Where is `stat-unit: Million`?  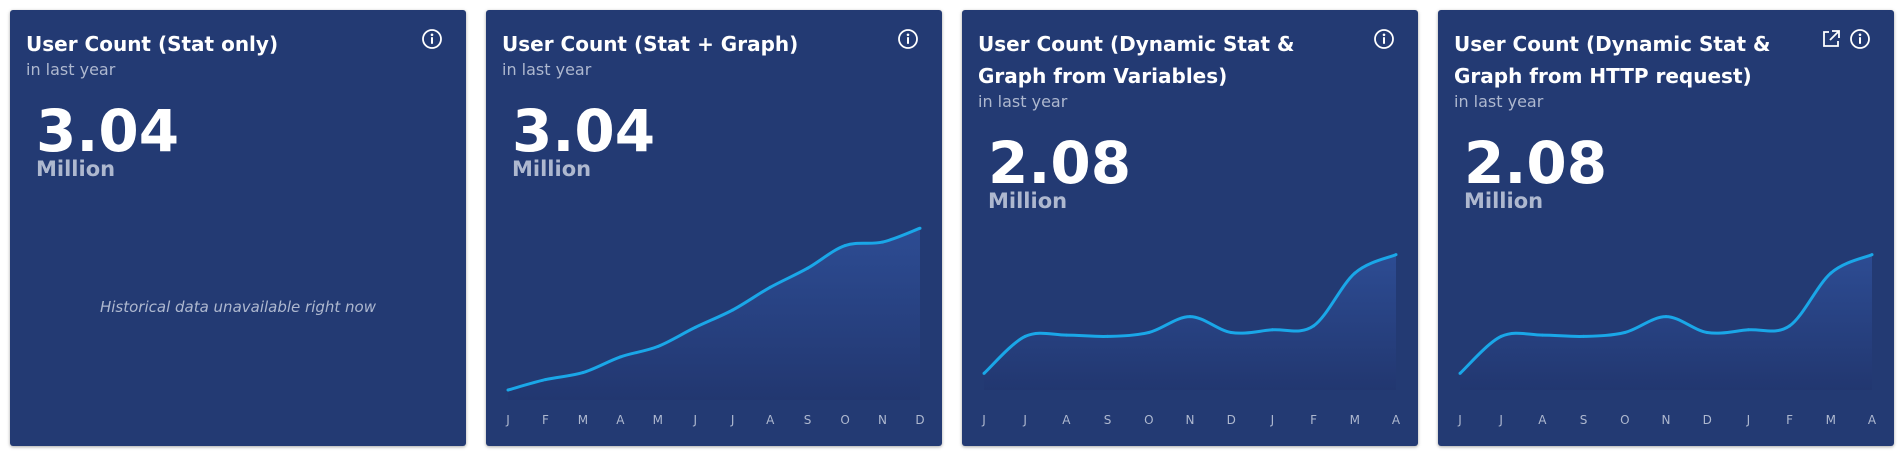 stat-unit: Million is located at coordinates (76, 169).